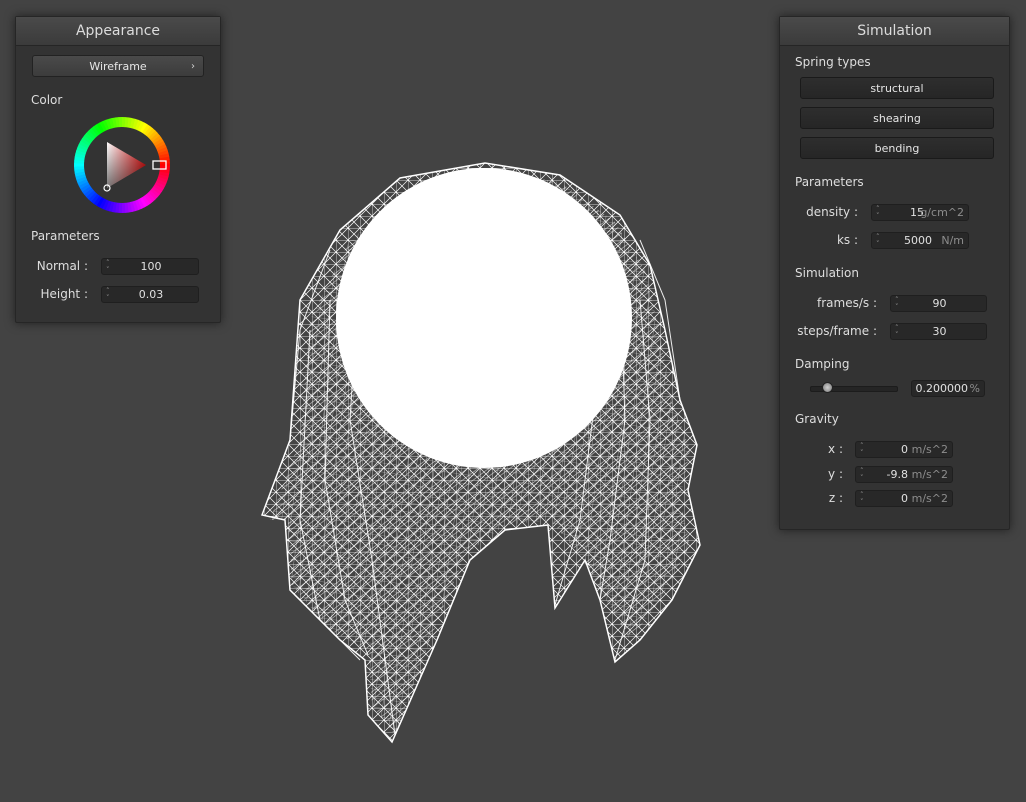  Describe the element at coordinates (64, 294) in the screenshot. I see `height-label: Height :` at that location.